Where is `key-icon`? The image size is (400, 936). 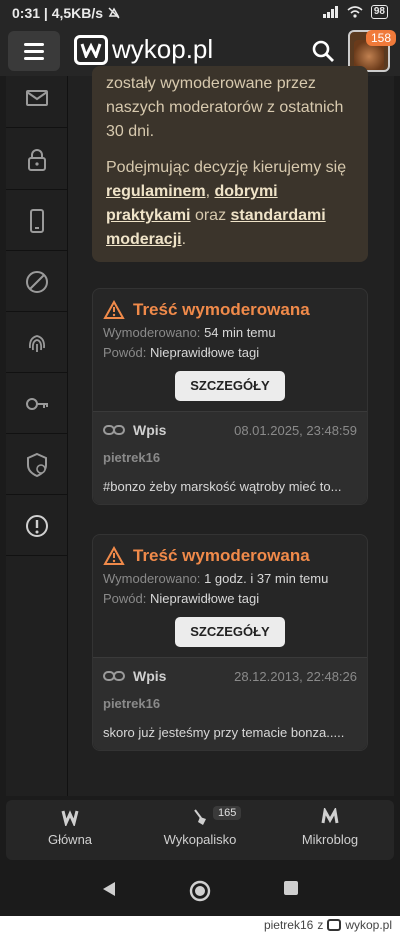
key-icon is located at coordinates (37, 403).